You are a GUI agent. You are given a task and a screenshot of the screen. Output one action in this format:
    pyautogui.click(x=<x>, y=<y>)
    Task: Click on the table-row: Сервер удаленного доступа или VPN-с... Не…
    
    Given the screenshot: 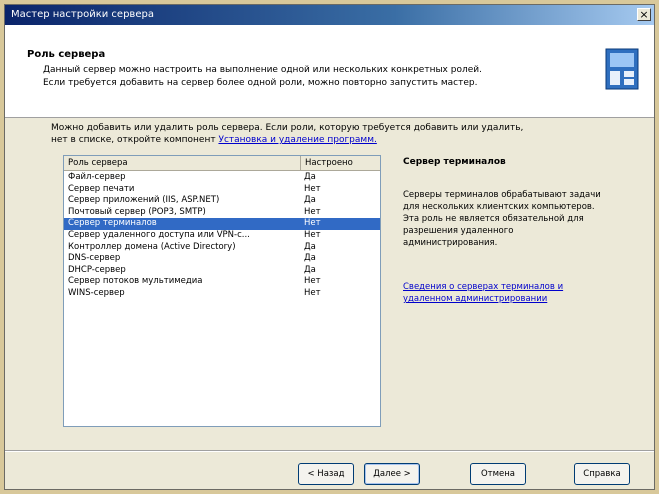 What is the action you would take?
    pyautogui.click(x=222, y=236)
    